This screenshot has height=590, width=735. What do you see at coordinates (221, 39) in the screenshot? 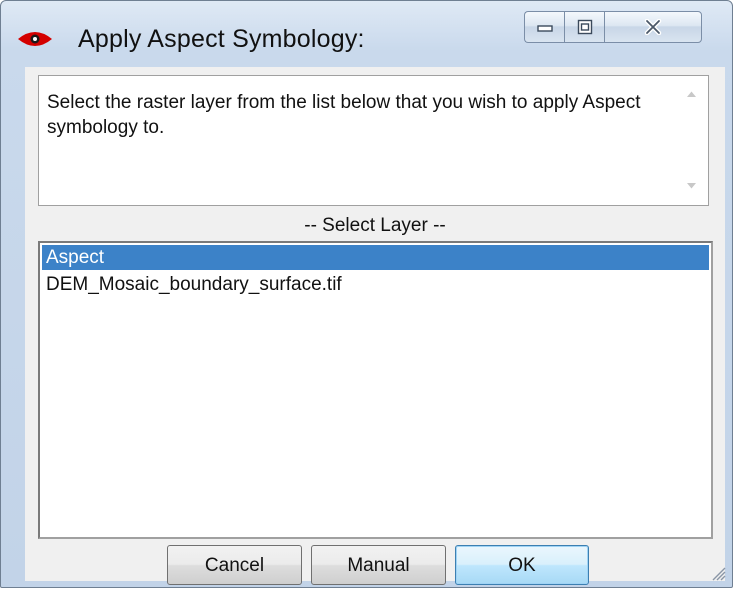
I see `window-title: Apply Aspect Symbology:` at bounding box center [221, 39].